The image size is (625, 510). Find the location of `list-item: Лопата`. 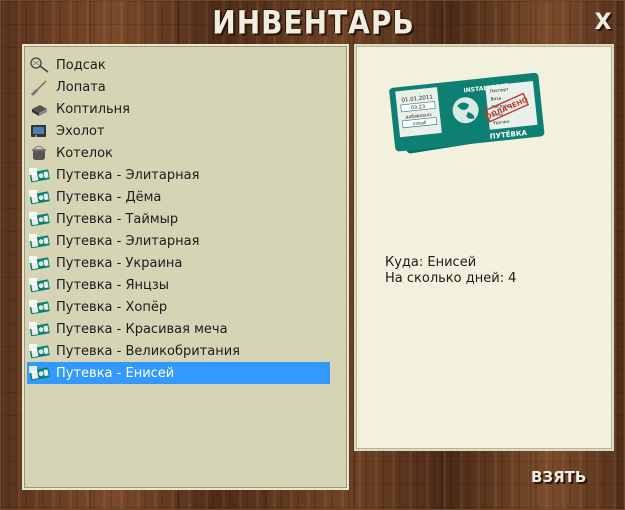

list-item: Лопата is located at coordinates (178, 87).